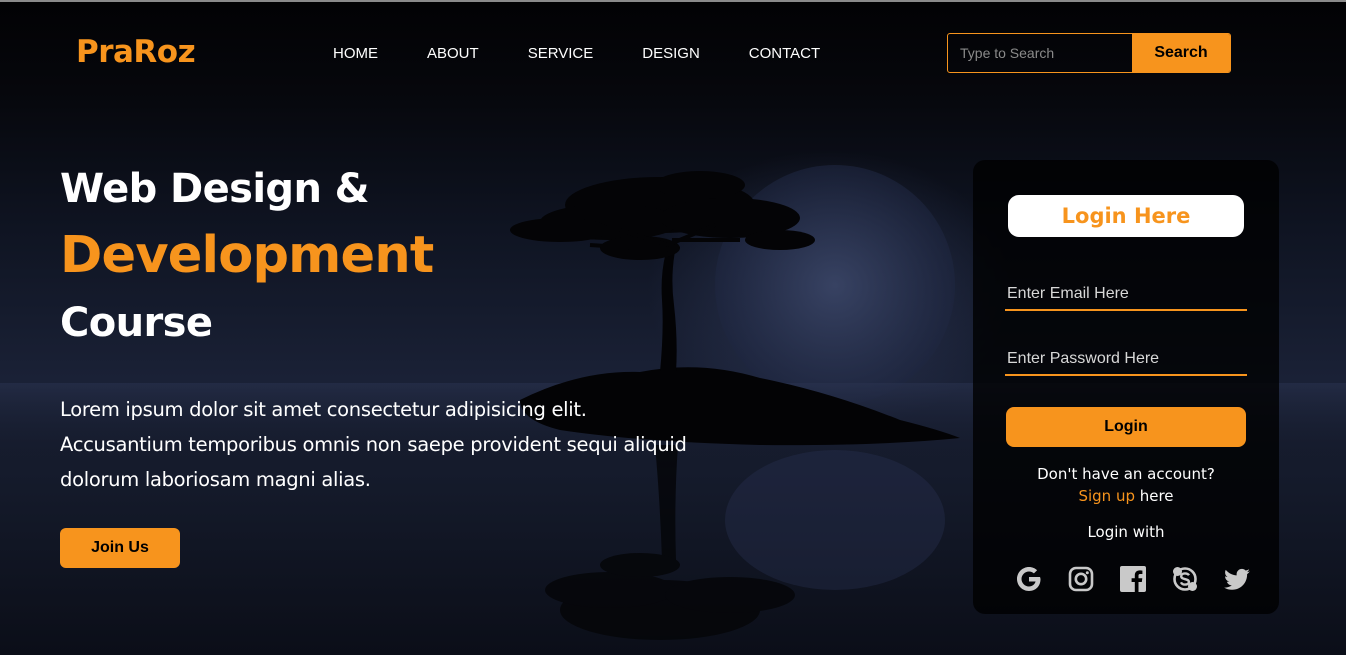  What do you see at coordinates (1081, 579) in the screenshot?
I see `instagram-icon` at bounding box center [1081, 579].